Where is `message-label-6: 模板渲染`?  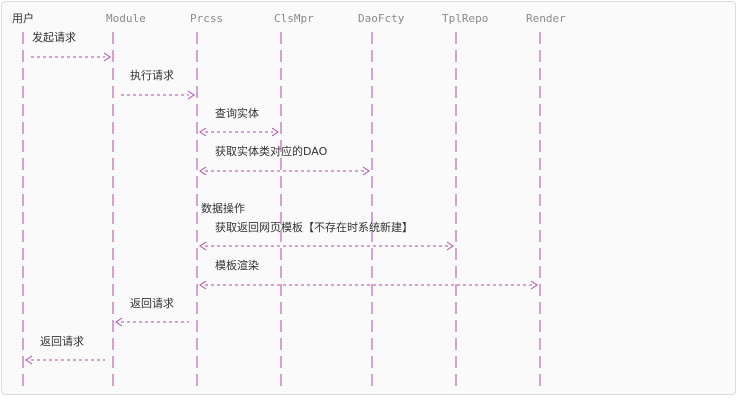 message-label-6: 模板渲染 is located at coordinates (237, 265).